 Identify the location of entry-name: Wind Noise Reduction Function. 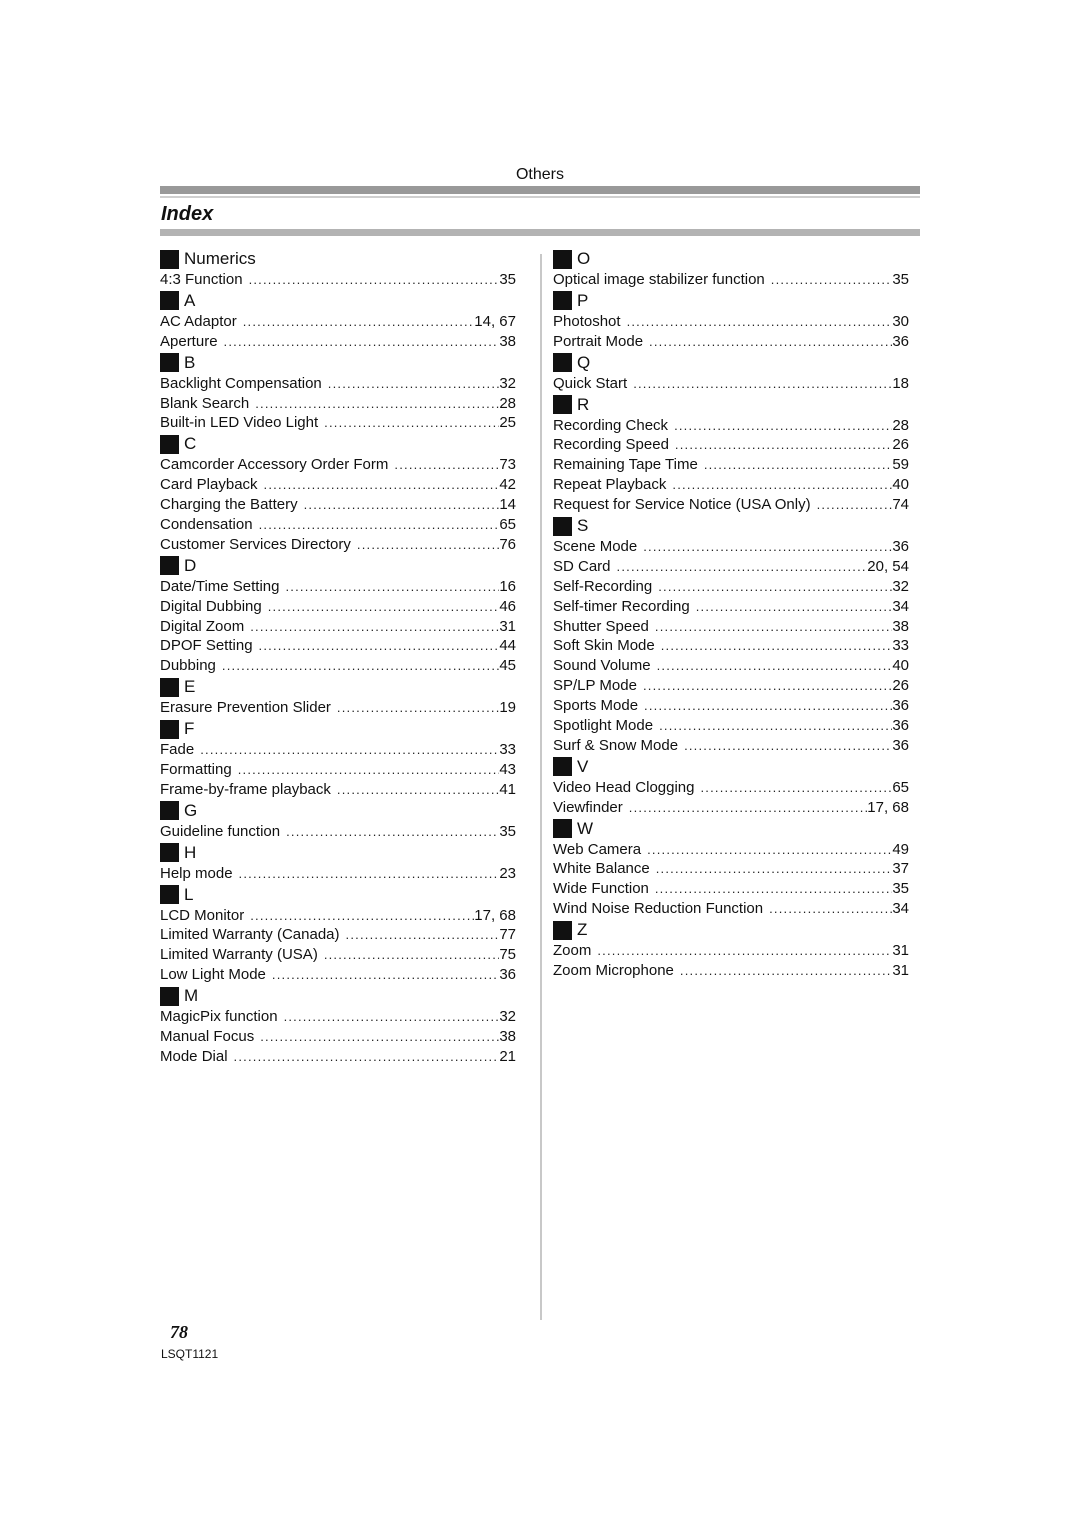
(658, 909).